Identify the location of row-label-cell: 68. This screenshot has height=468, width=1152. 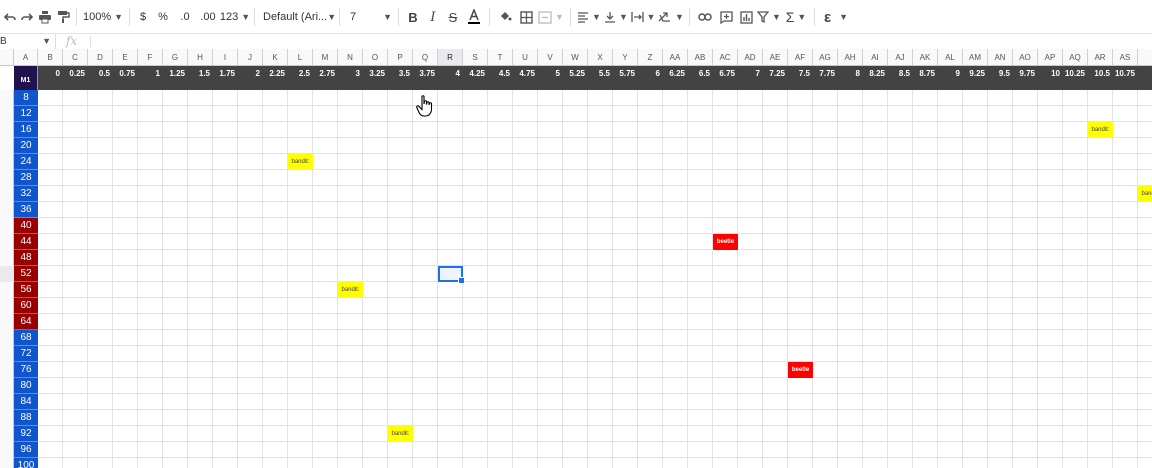
(26, 338).